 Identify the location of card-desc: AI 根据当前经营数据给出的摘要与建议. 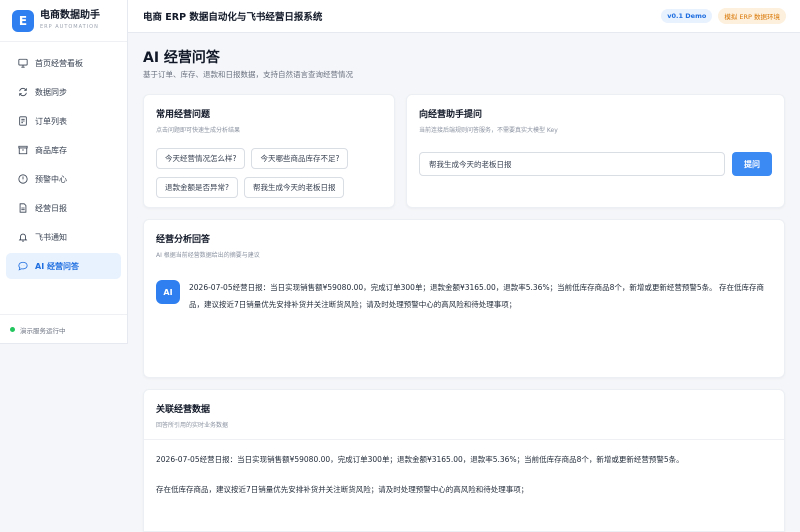
(208, 255).